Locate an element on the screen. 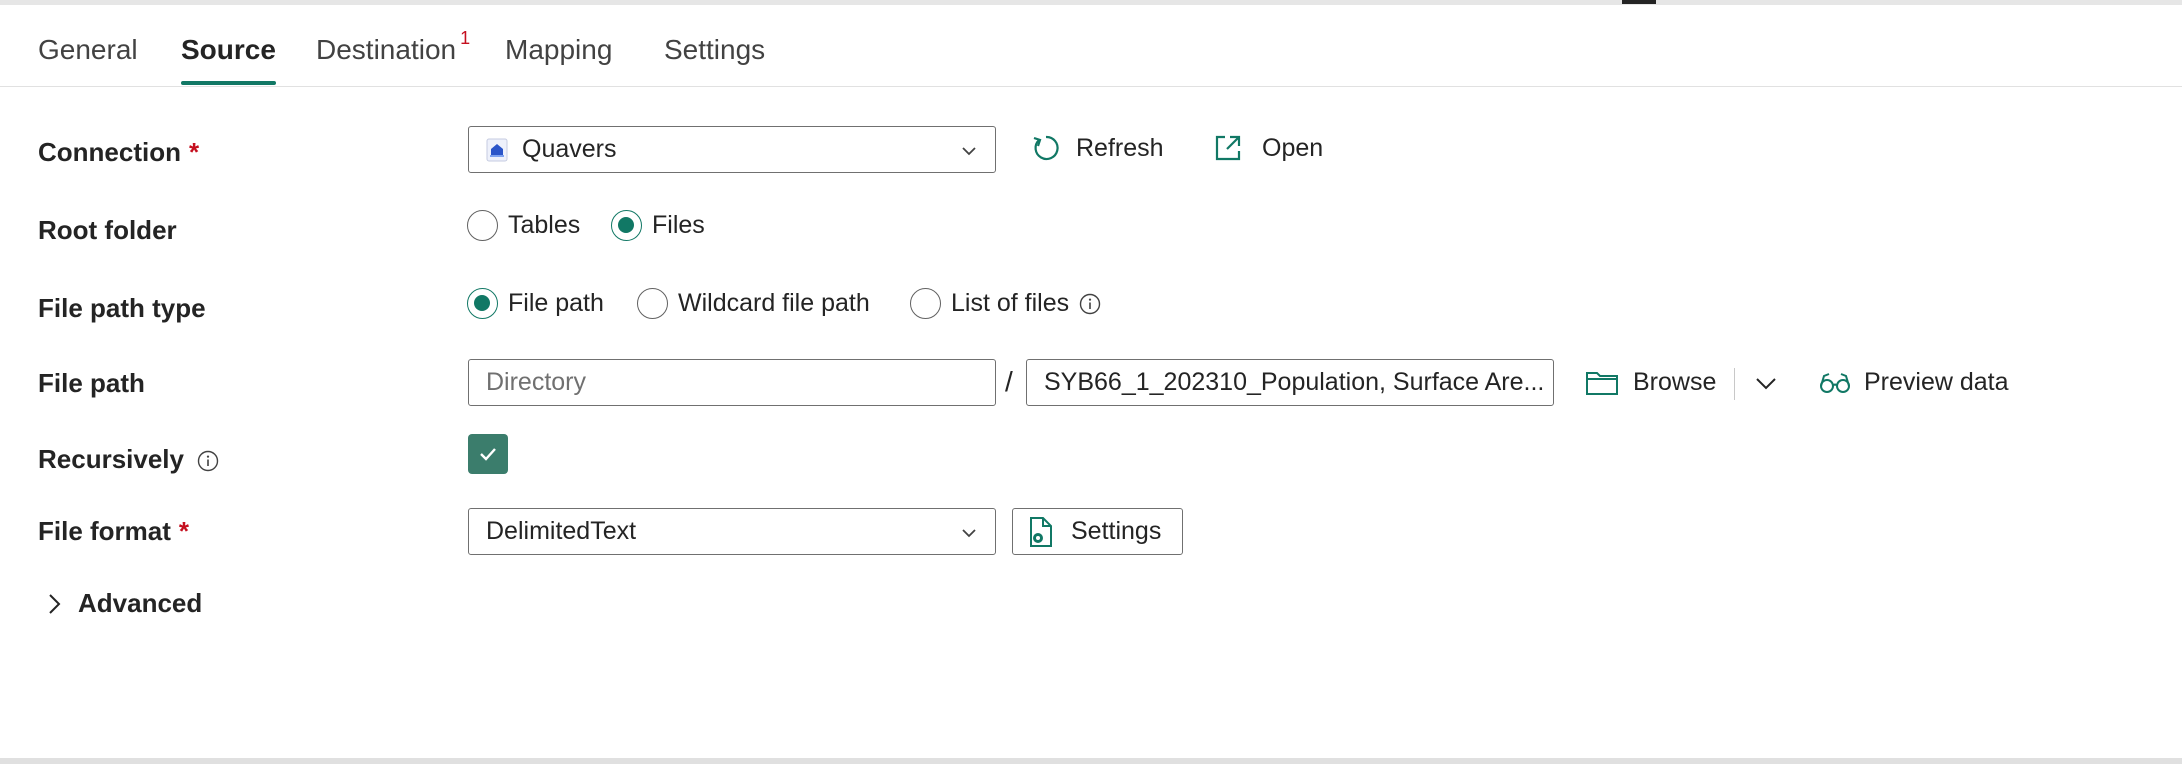  tab-label: Mapping is located at coordinates (559, 49).